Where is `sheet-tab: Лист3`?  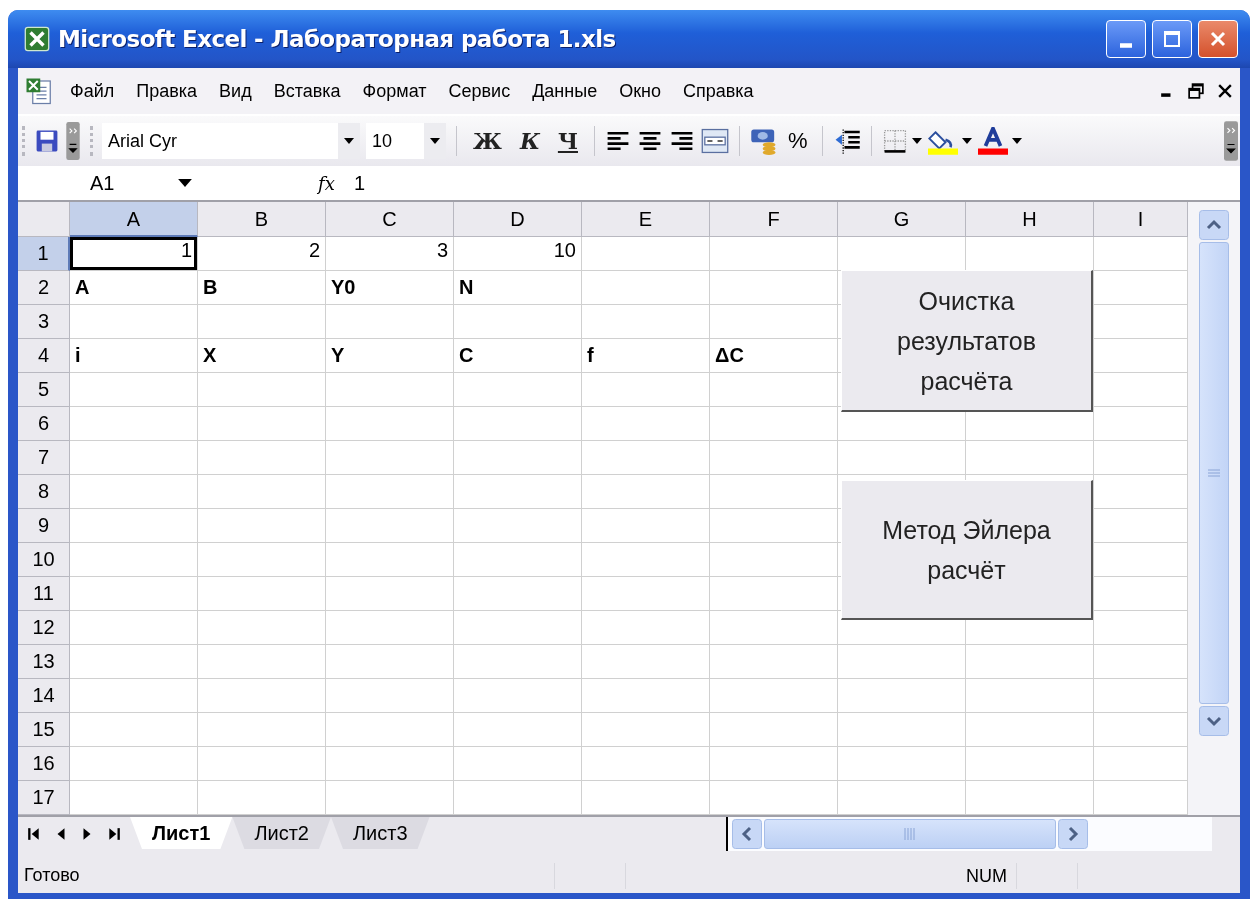
sheet-tab: Лист3 is located at coordinates (380, 833).